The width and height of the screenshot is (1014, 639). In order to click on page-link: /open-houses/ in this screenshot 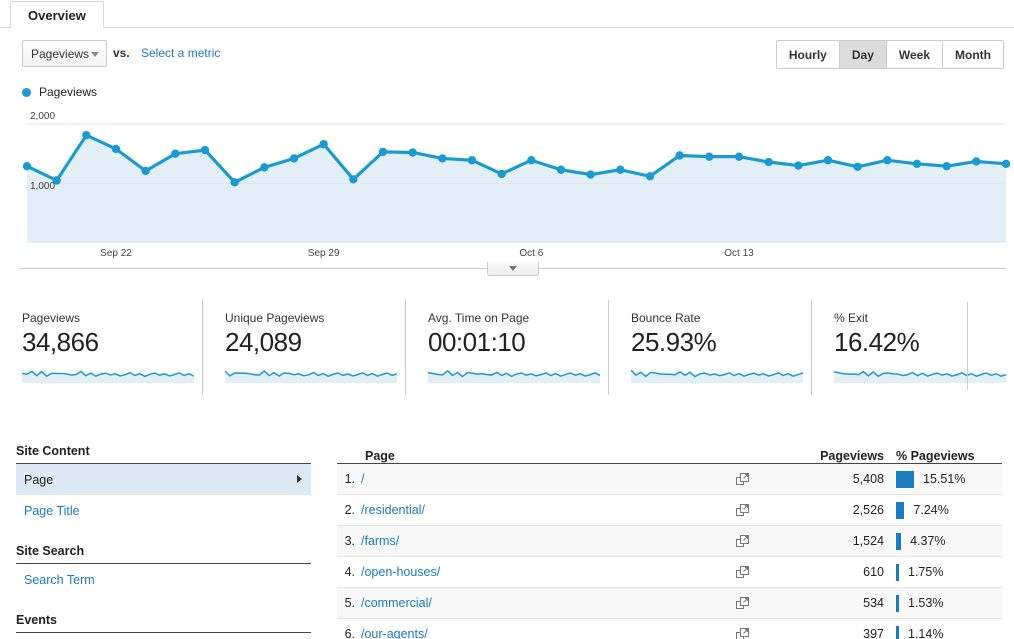, I will do `click(400, 572)`.